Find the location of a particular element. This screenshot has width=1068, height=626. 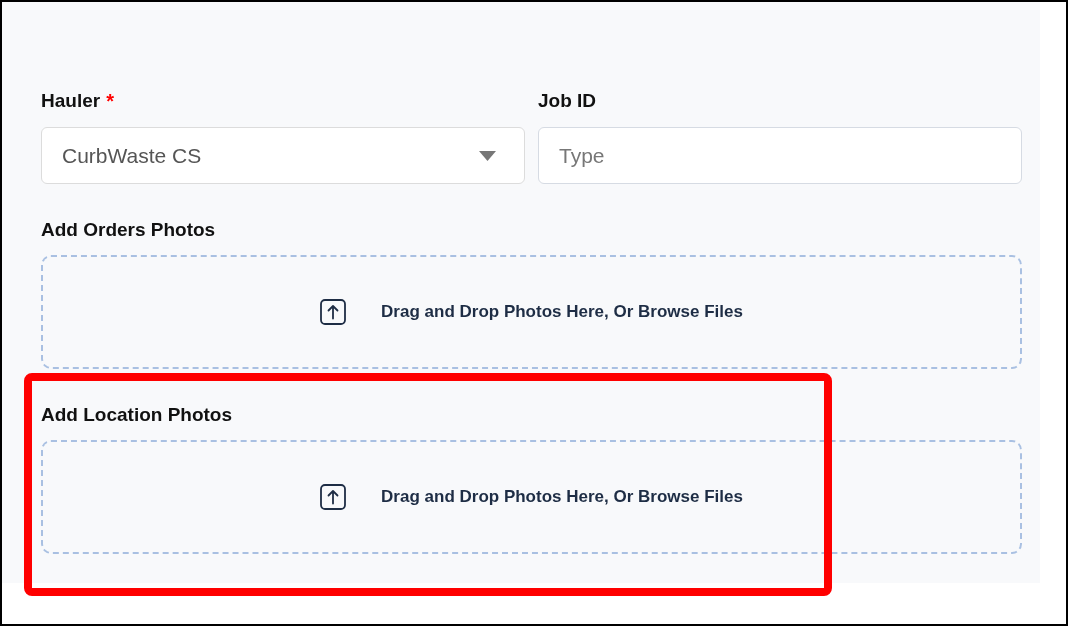

section-label: Add Location Photos is located at coordinates (137, 415).